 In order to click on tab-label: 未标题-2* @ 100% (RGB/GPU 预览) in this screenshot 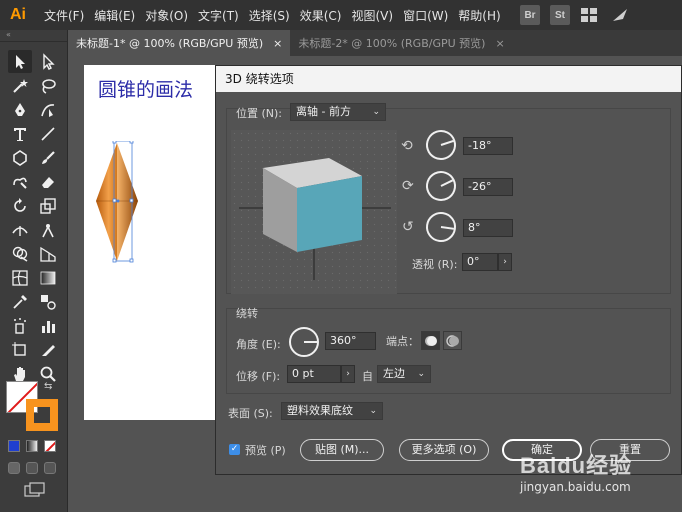, I will do `click(392, 43)`.